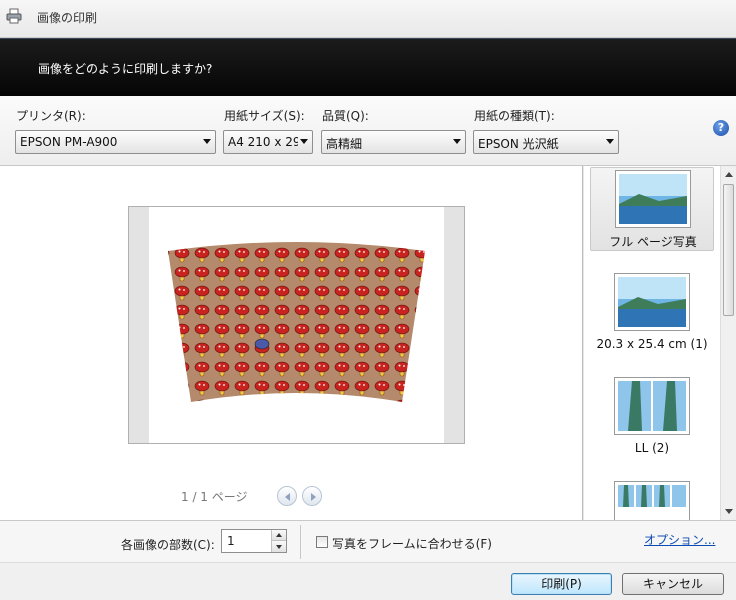 The height and width of the screenshot is (600, 736). I want to click on paper-type-value: EPSON 光沢紙, so click(518, 144).